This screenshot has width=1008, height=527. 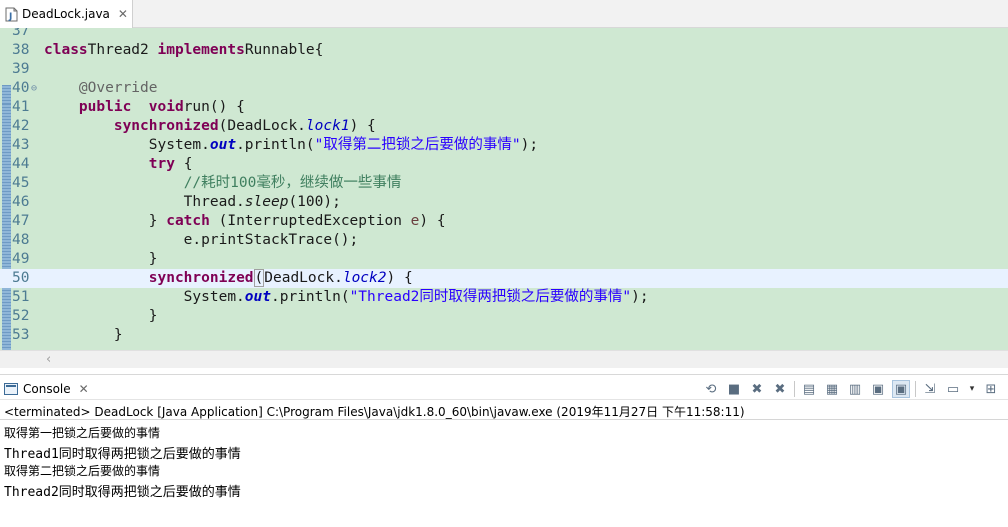 I want to click on editor-horizontal-scrollbar: ‹, so click(x=504, y=359).